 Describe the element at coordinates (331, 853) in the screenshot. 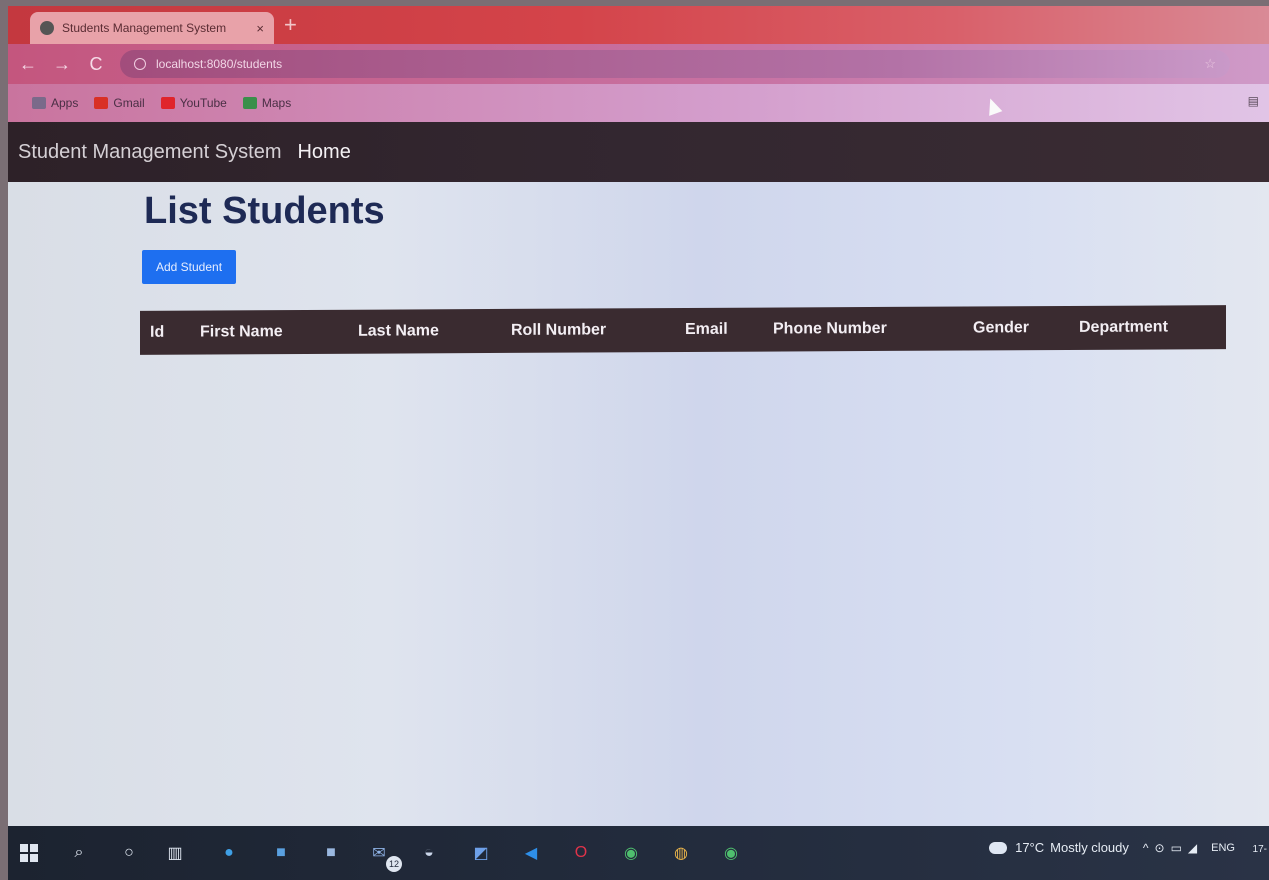

I see `store-icon: ■` at that location.